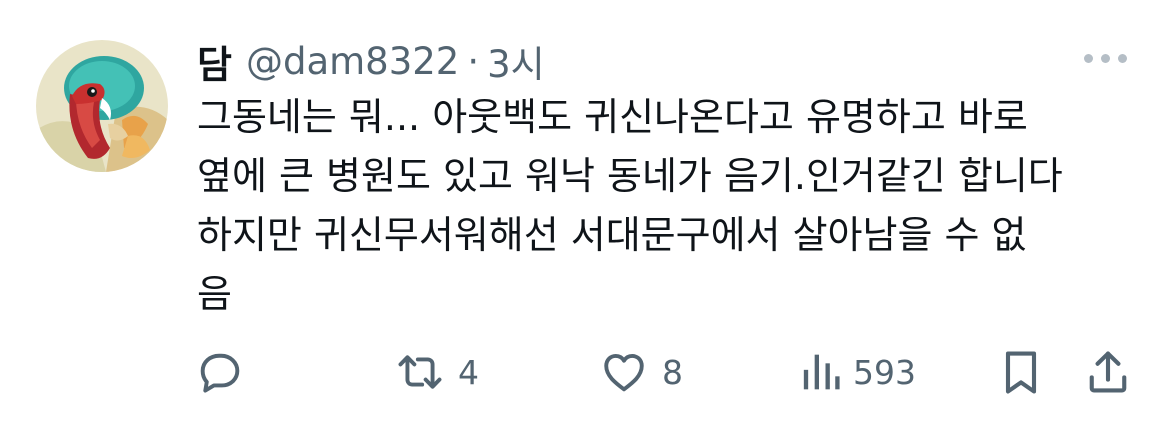 The height and width of the screenshot is (431, 1170). I want to click on more-options-button, so click(1105, 58).